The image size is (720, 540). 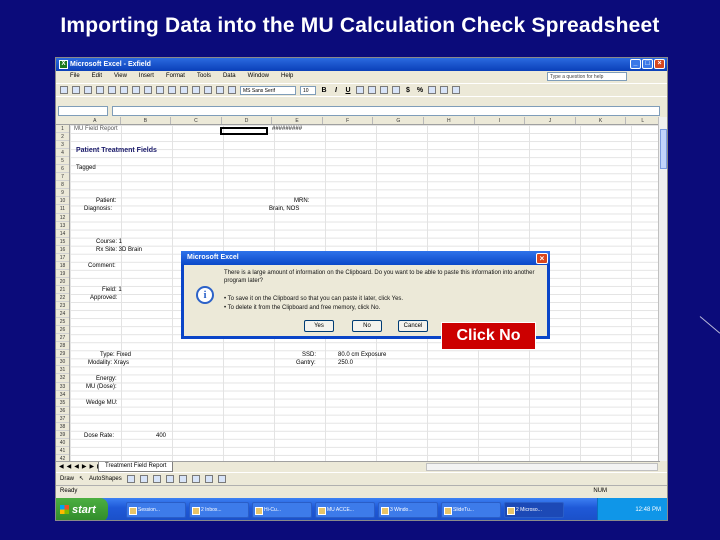 I want to click on bold-icon: B, so click(x=324, y=90).